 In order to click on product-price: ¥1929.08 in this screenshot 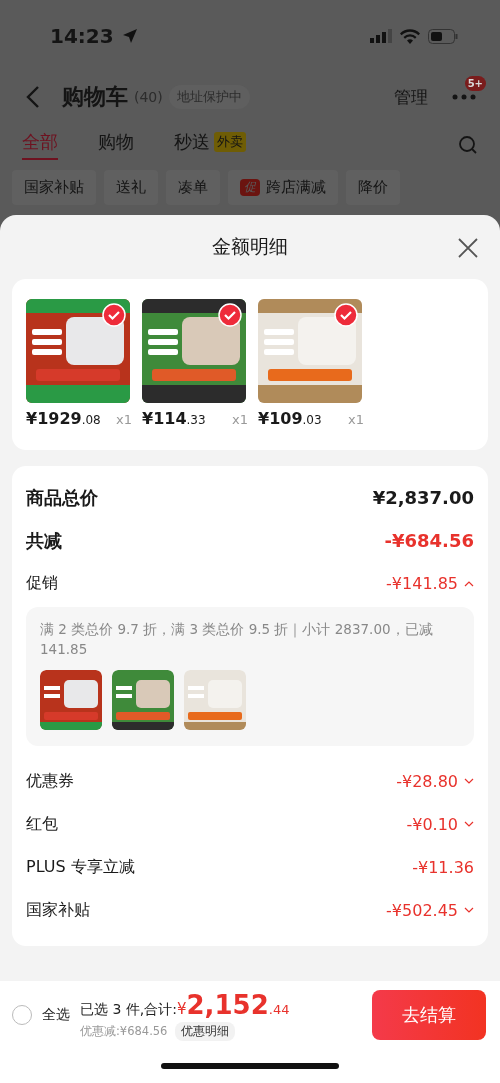, I will do `click(63, 418)`.